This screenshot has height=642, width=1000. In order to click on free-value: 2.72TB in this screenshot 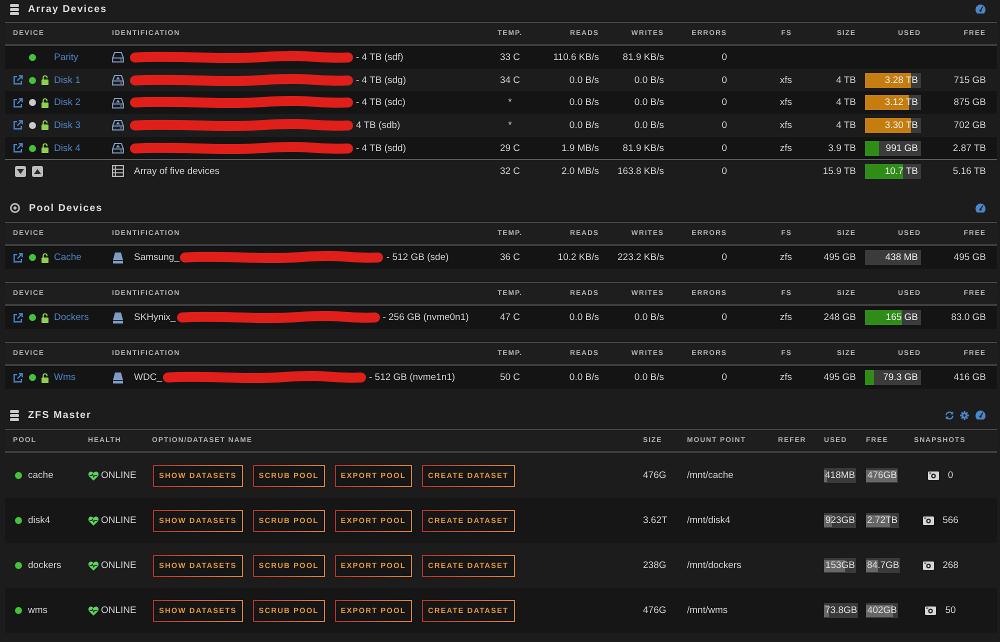, I will do `click(882, 520)`.